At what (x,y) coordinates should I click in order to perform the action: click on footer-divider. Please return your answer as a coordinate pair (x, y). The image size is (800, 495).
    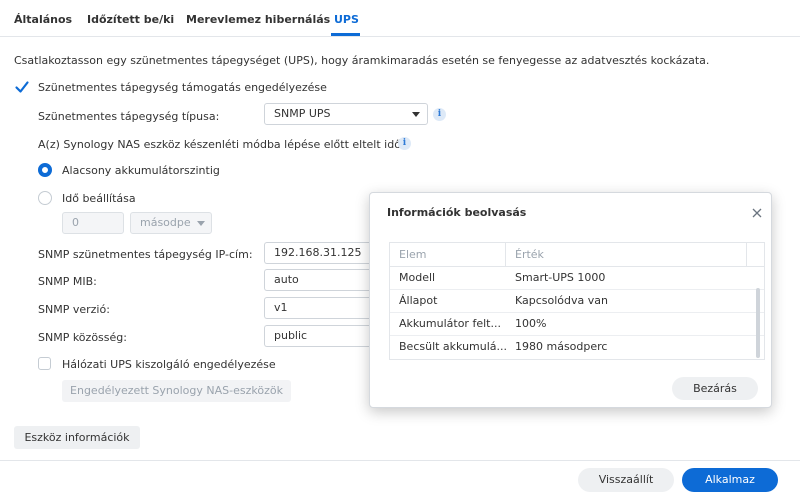
    Looking at the image, I should click on (400, 460).